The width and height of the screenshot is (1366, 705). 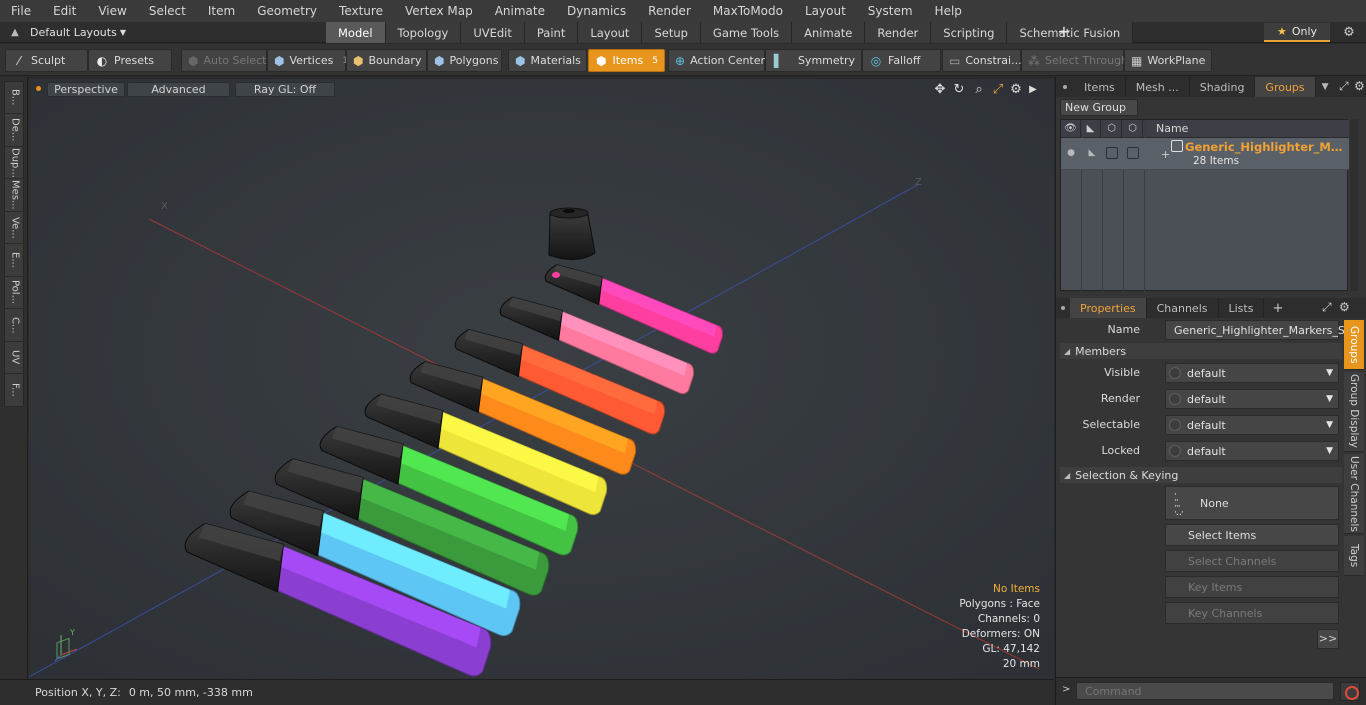 I want to click on menu-dynamics: Dynamics, so click(x=596, y=11).